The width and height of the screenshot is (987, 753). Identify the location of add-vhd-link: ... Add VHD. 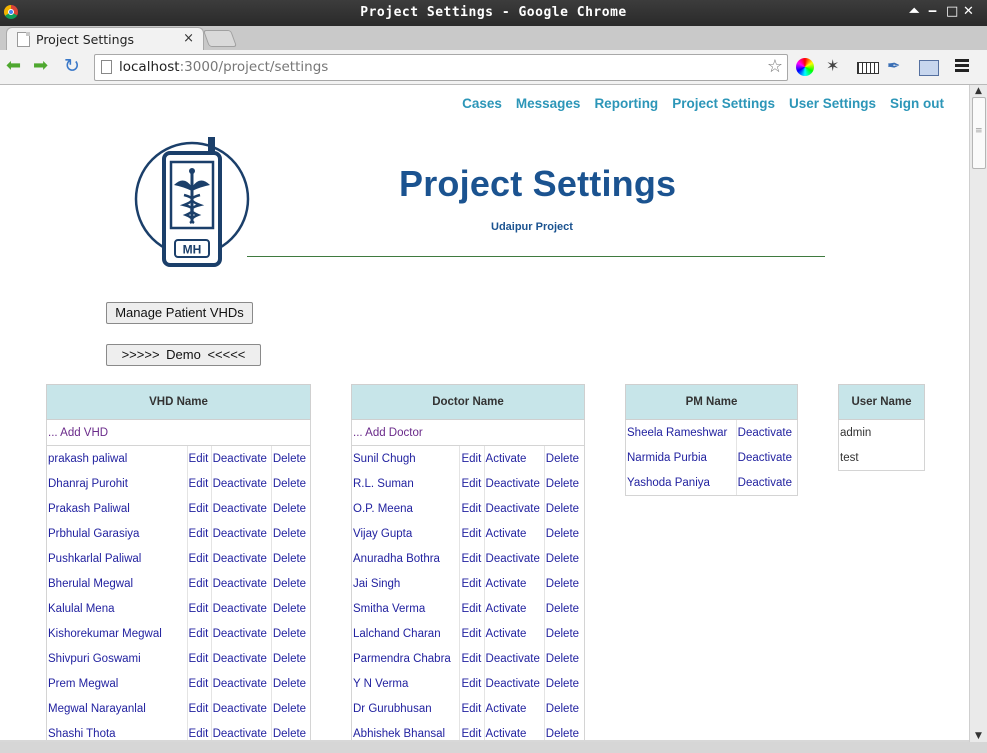
(178, 432).